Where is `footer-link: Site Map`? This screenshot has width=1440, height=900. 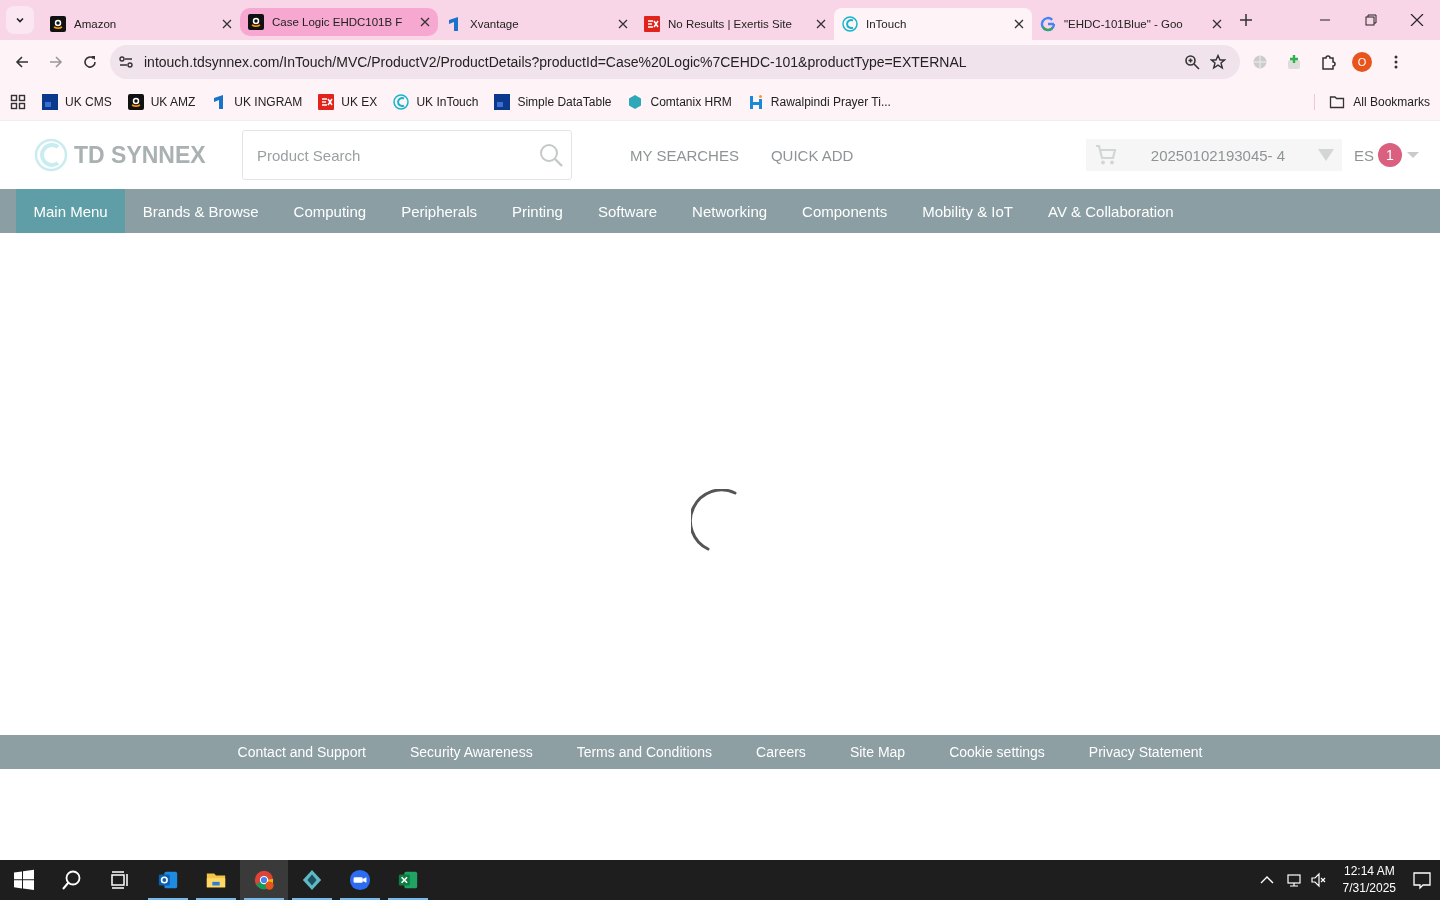
footer-link: Site Map is located at coordinates (877, 752).